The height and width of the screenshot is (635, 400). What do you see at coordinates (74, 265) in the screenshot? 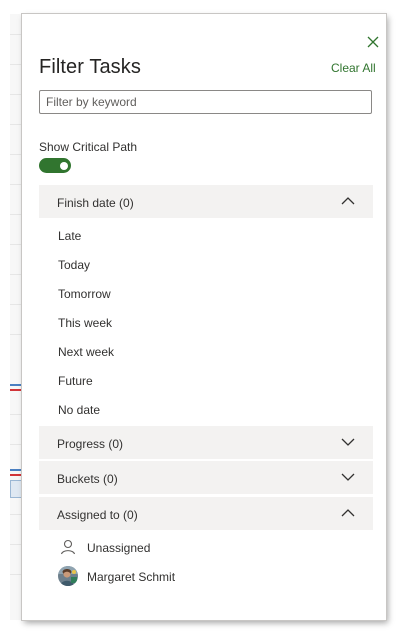
I see `finish-date-option-today: Today` at bounding box center [74, 265].